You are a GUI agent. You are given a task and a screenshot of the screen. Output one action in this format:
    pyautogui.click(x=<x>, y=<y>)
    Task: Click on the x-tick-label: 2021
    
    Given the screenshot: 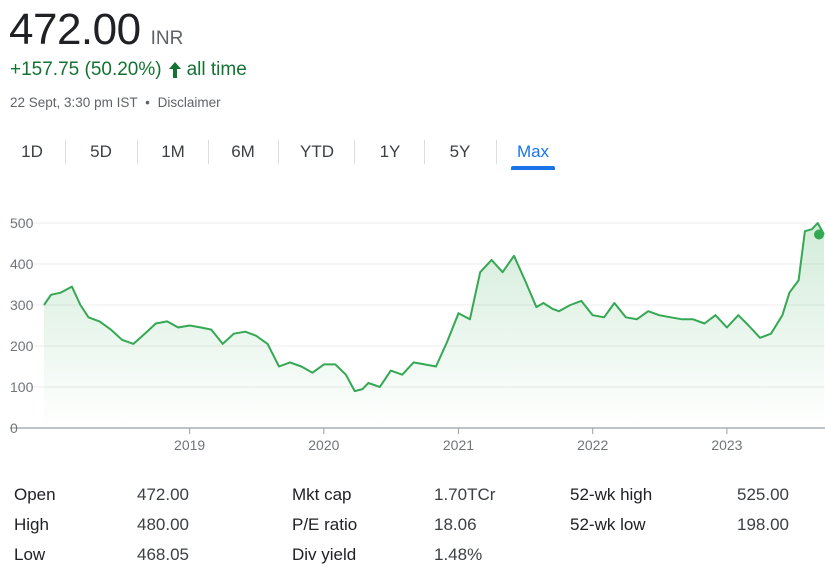 What is the action you would take?
    pyautogui.click(x=458, y=445)
    